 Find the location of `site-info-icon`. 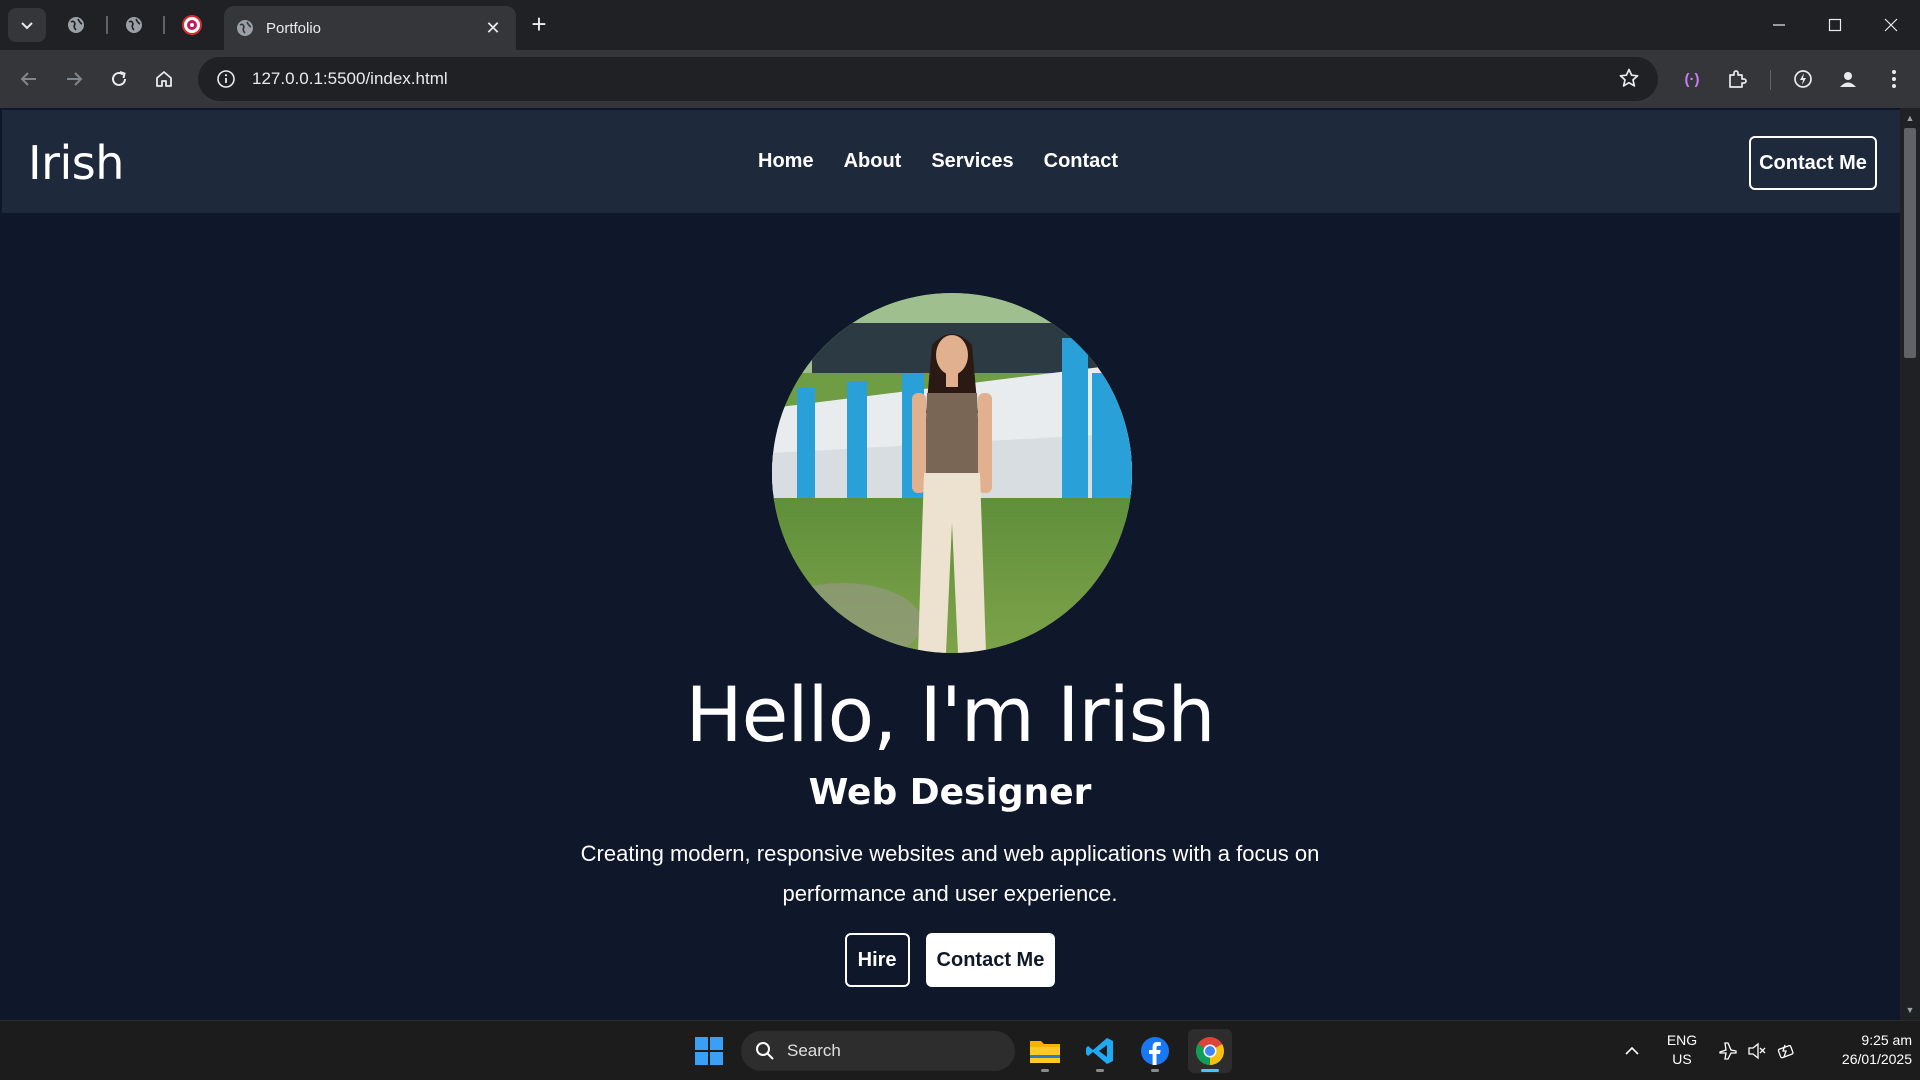

site-info-icon is located at coordinates (226, 79).